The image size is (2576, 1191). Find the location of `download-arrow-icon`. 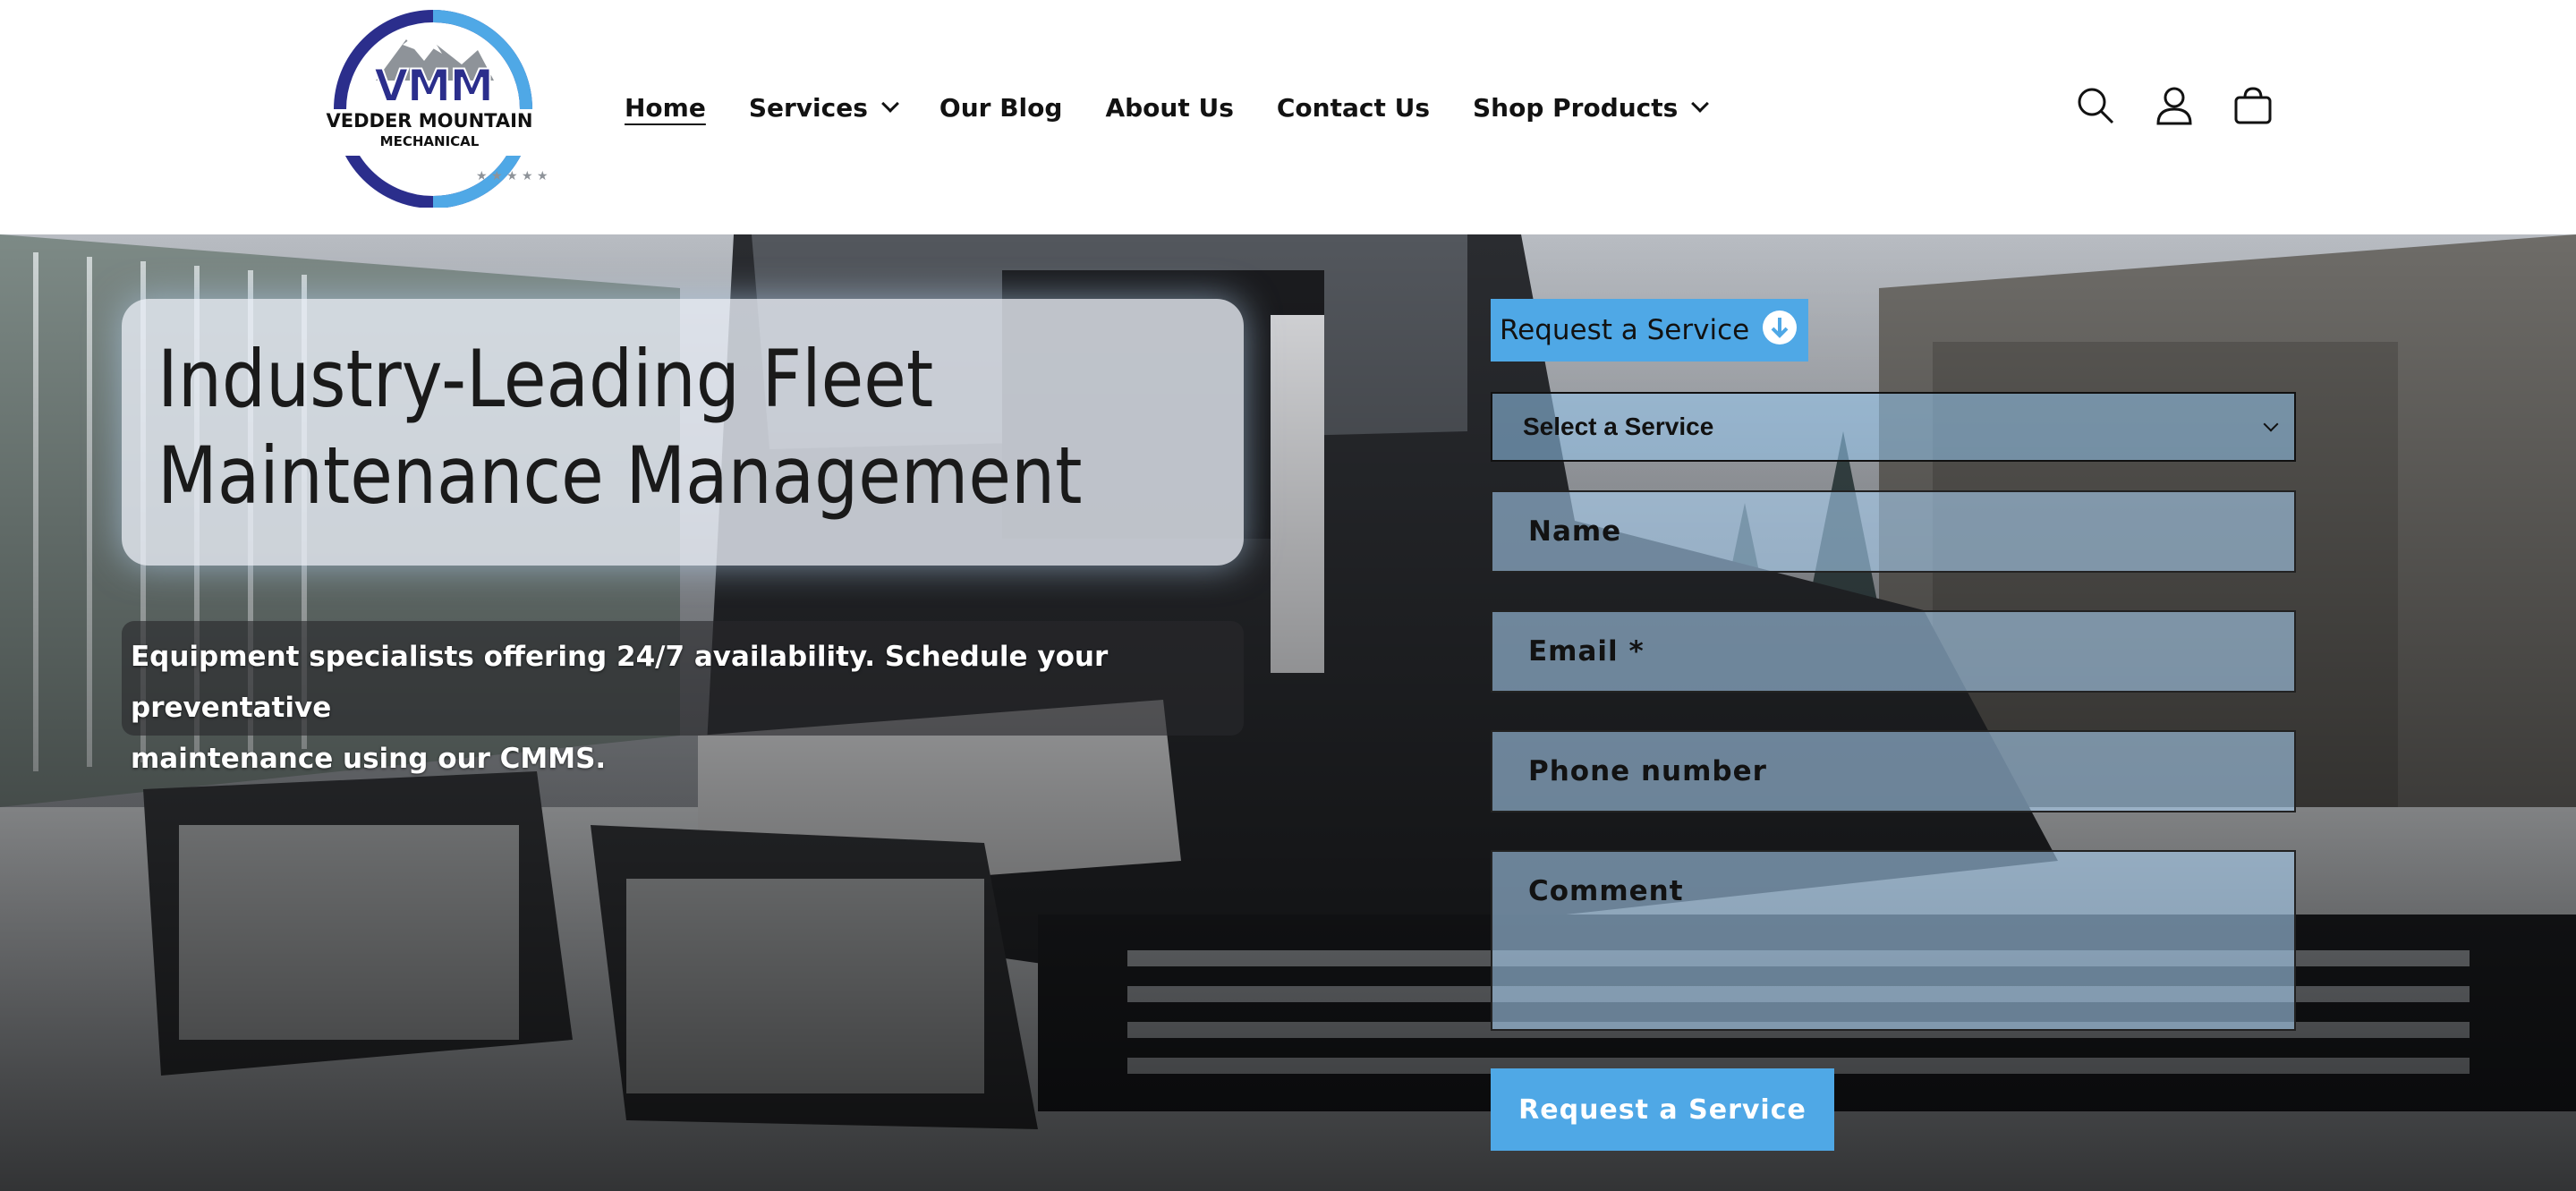

download-arrow-icon is located at coordinates (1780, 328).